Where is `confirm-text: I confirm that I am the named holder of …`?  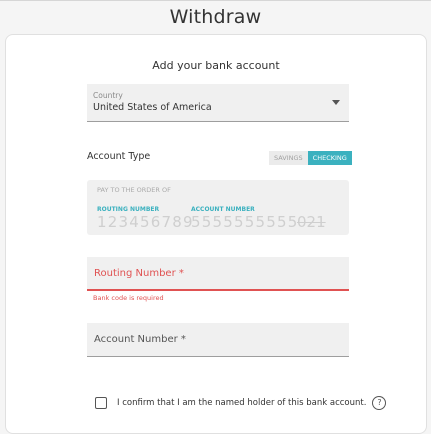 confirm-text: I confirm that I am the named holder of … is located at coordinates (242, 403).